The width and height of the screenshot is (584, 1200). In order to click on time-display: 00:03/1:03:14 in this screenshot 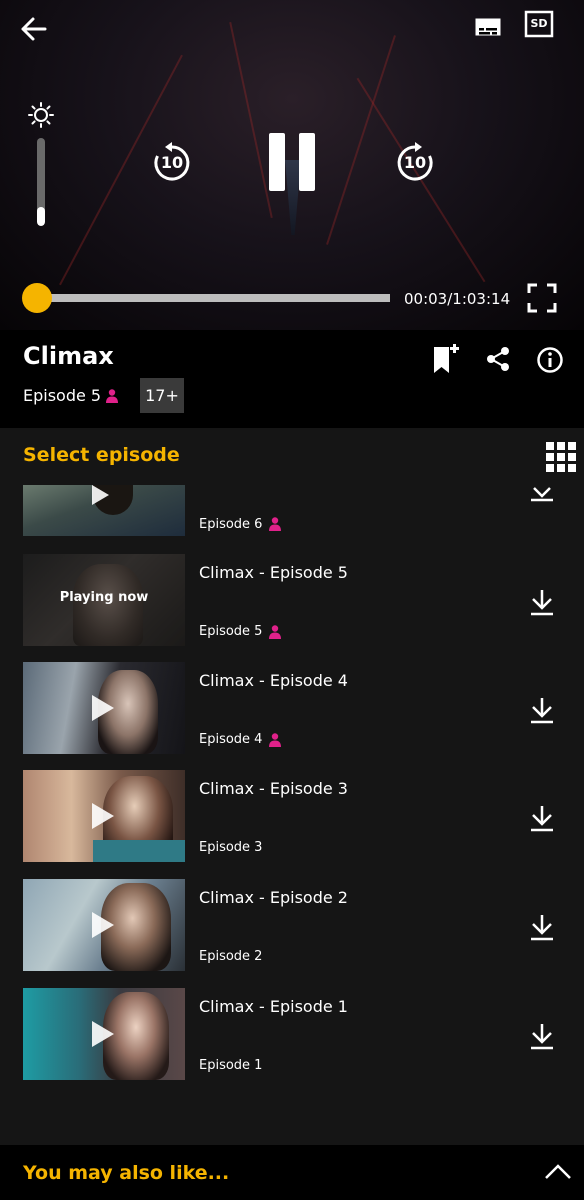, I will do `click(457, 299)`.